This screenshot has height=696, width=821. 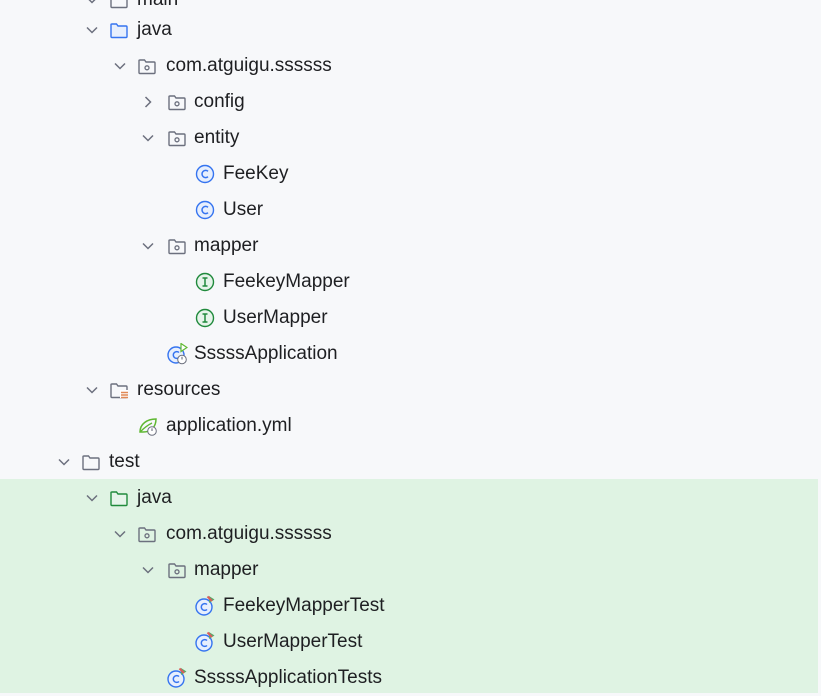 I want to click on test-source-folder-icon, so click(x=119, y=498).